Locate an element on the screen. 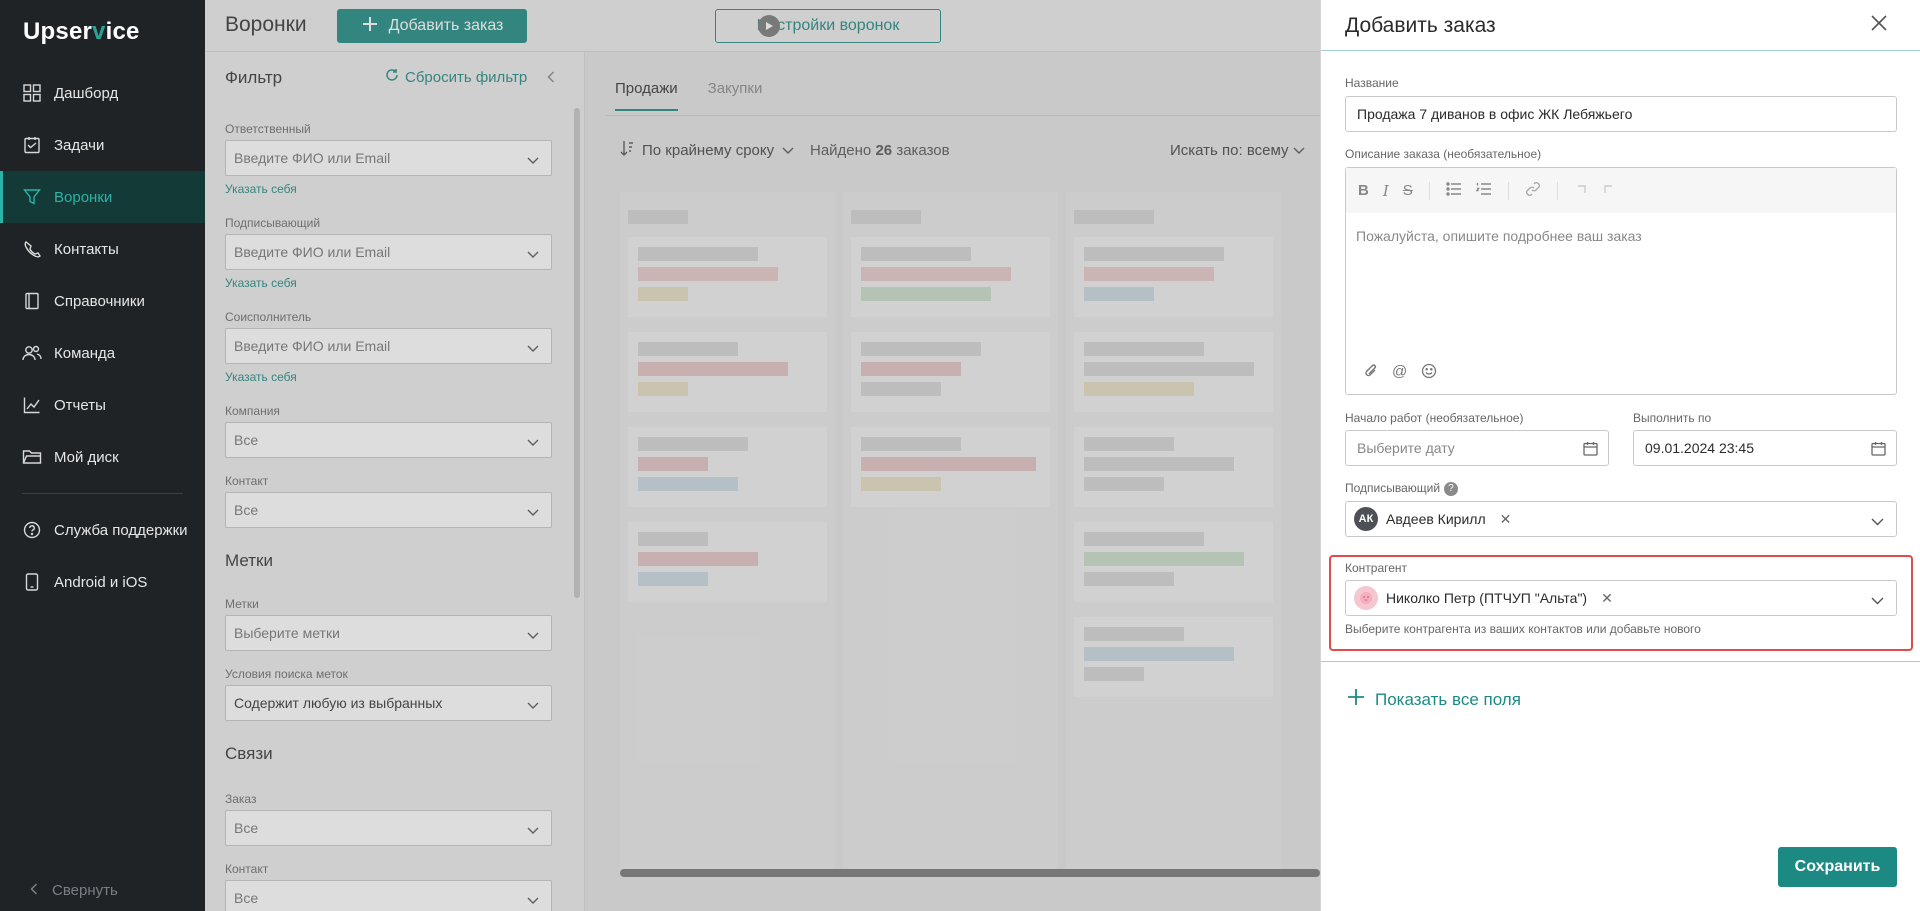 This screenshot has height=911, width=1920. save-button: Сохранить is located at coordinates (1837, 867).